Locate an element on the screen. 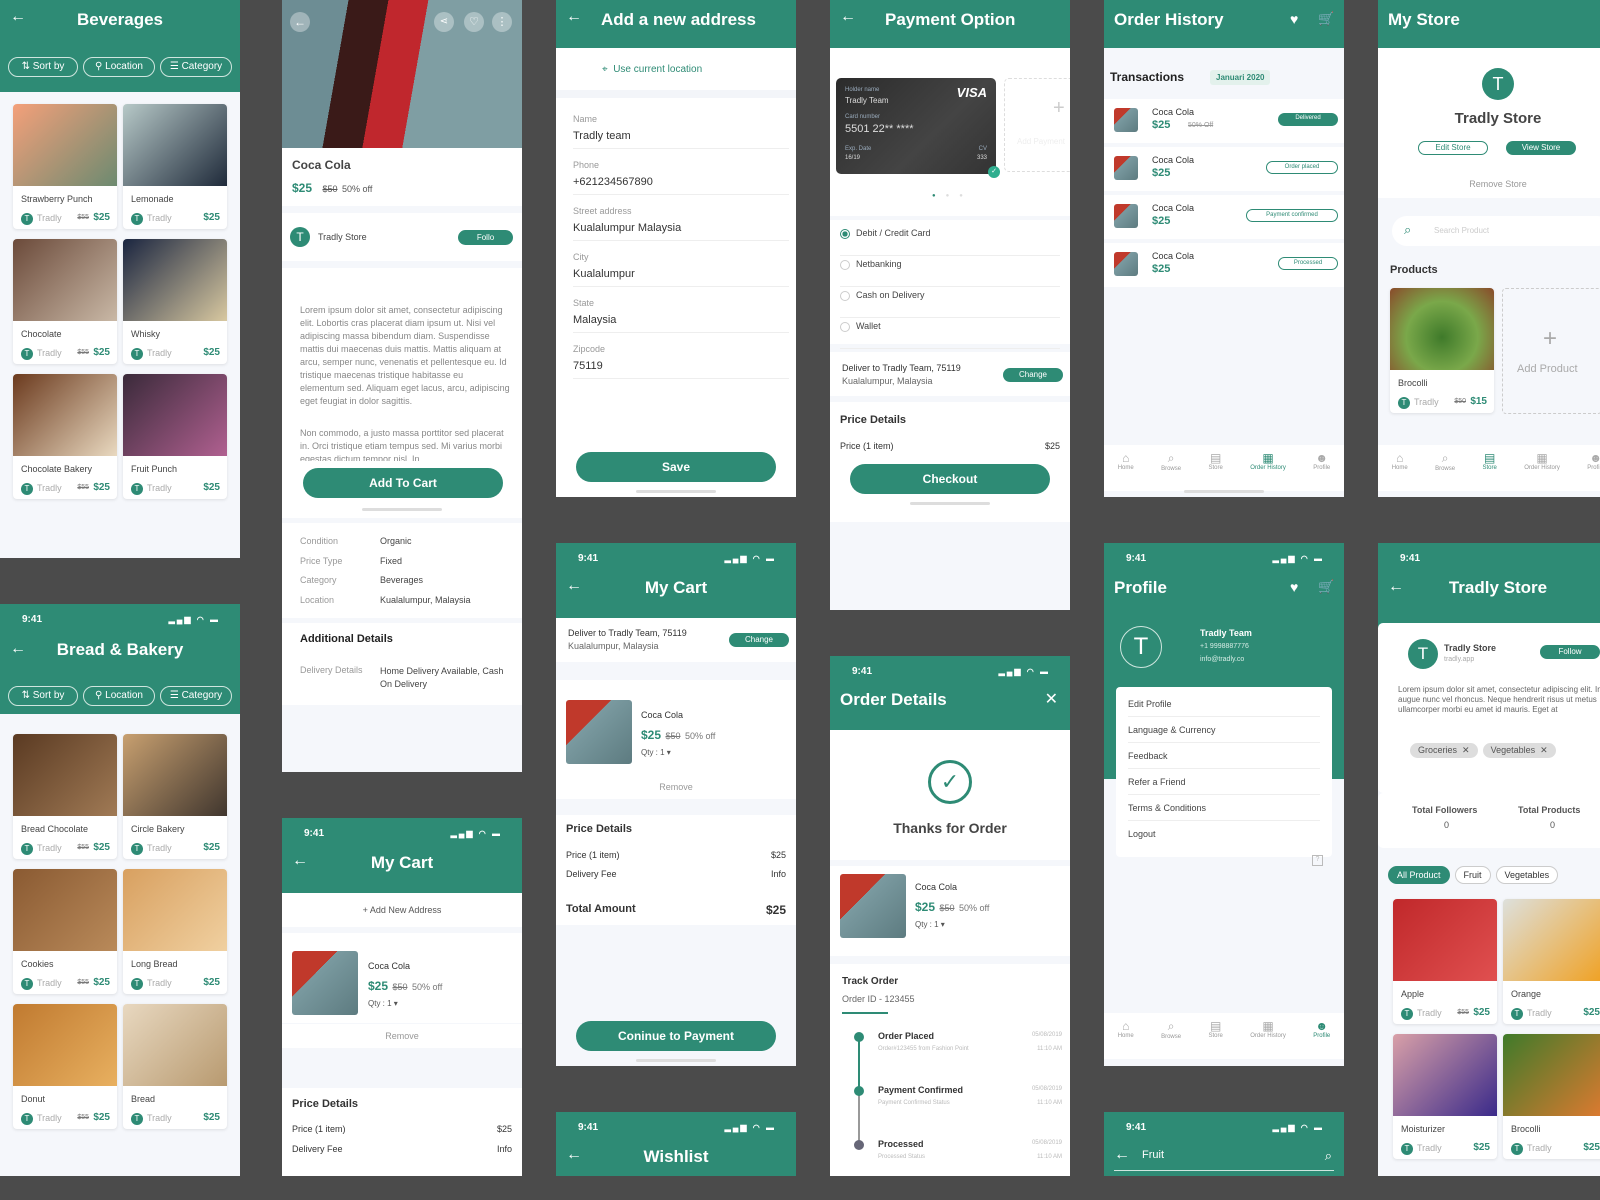 The image size is (1600, 1200). logout-button: Logout is located at coordinates (1224, 834).